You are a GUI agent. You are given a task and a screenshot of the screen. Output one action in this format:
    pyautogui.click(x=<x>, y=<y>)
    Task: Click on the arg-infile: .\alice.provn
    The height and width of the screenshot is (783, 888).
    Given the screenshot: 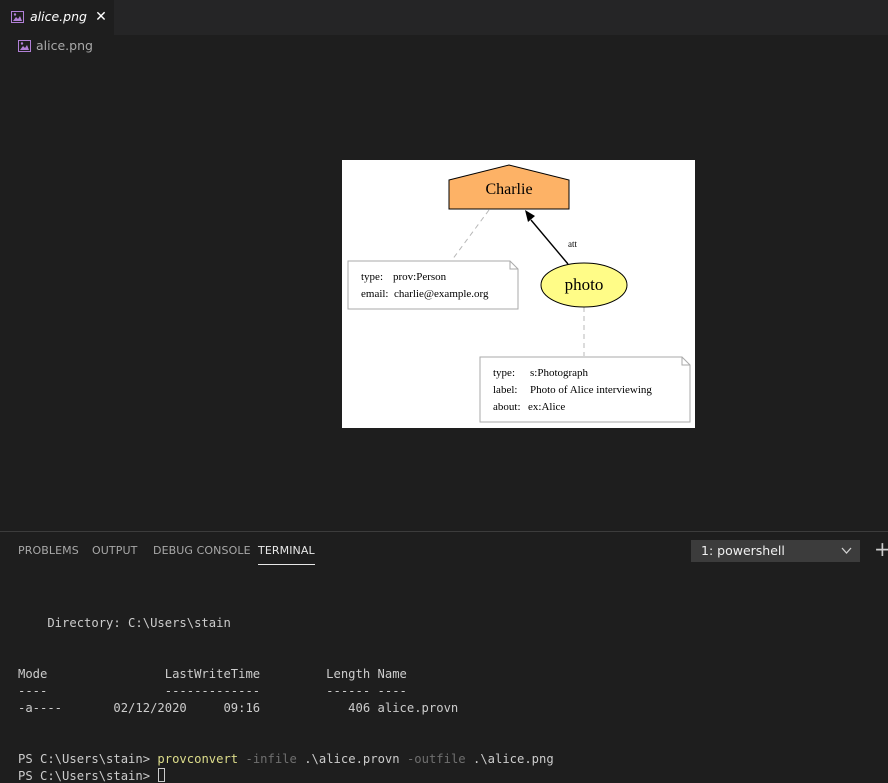 What is the action you would take?
    pyautogui.click(x=352, y=759)
    